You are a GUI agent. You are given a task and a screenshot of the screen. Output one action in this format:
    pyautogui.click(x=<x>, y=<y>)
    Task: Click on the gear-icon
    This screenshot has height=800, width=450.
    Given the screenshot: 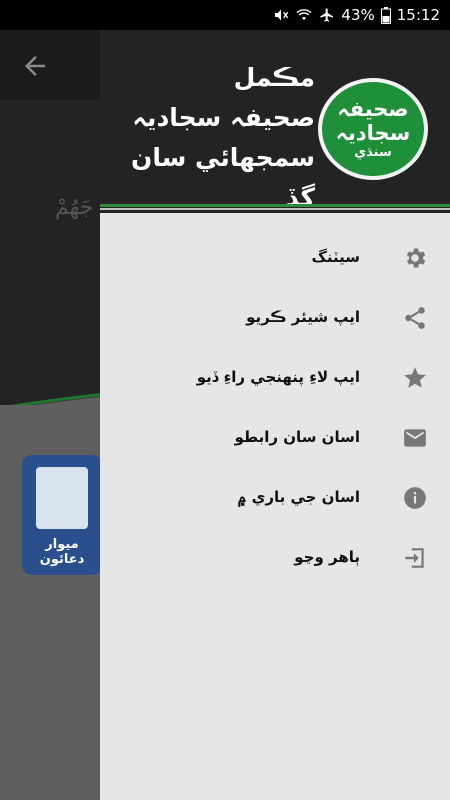 What is the action you would take?
    pyautogui.click(x=416, y=258)
    